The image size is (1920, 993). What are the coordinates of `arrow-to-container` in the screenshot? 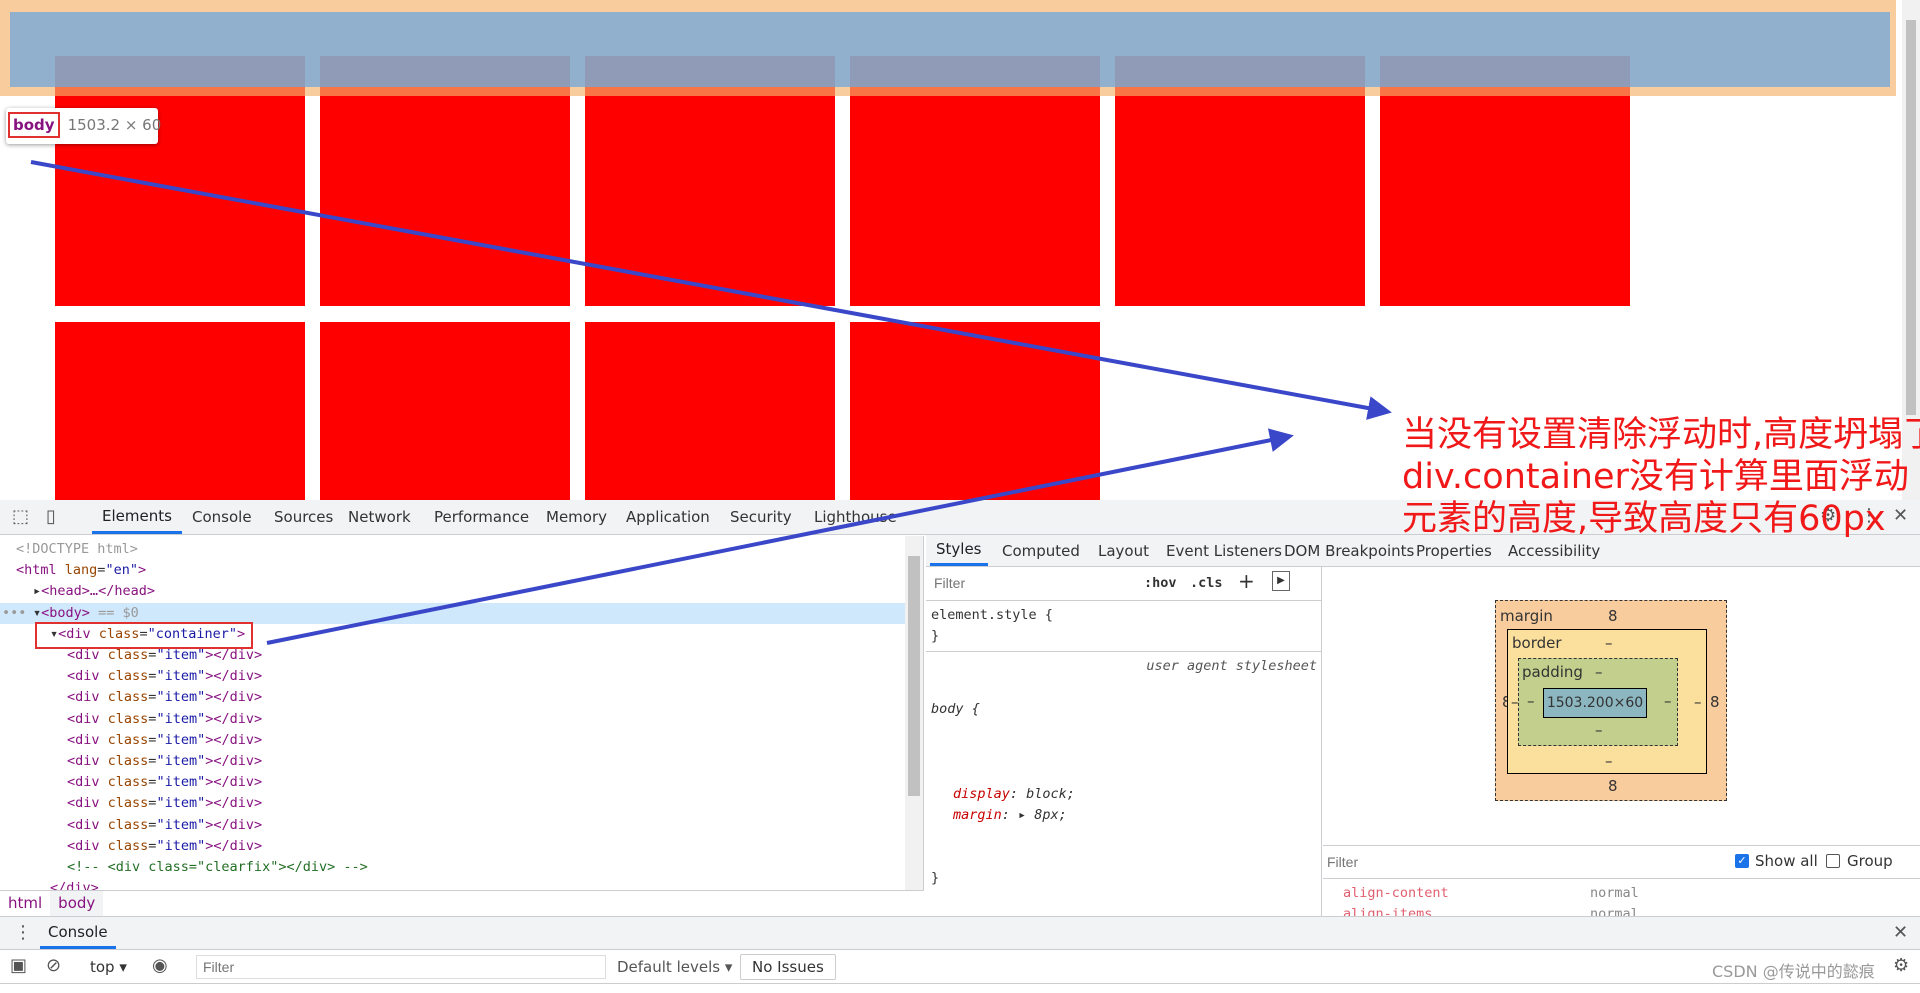 It's located at (780, 536).